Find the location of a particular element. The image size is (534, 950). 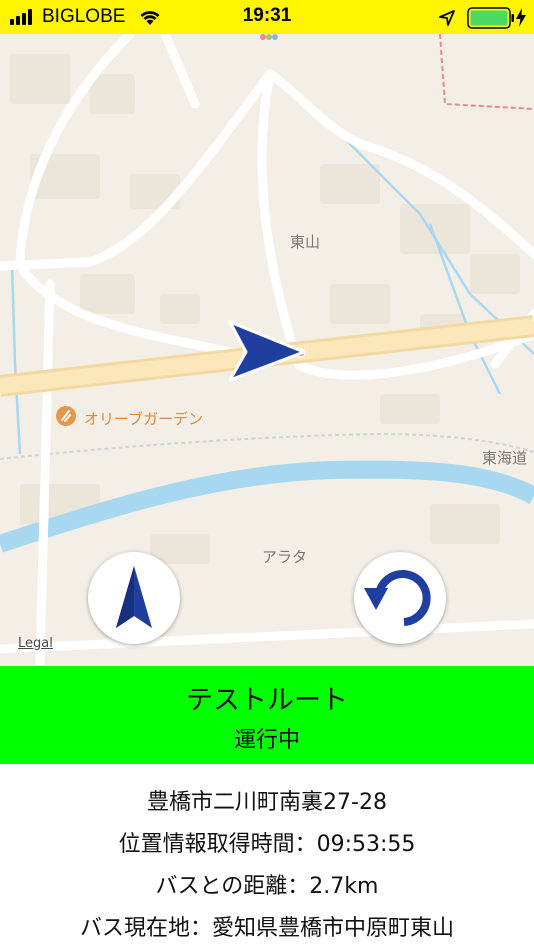

location-arrow-icon is located at coordinates (447, 18).